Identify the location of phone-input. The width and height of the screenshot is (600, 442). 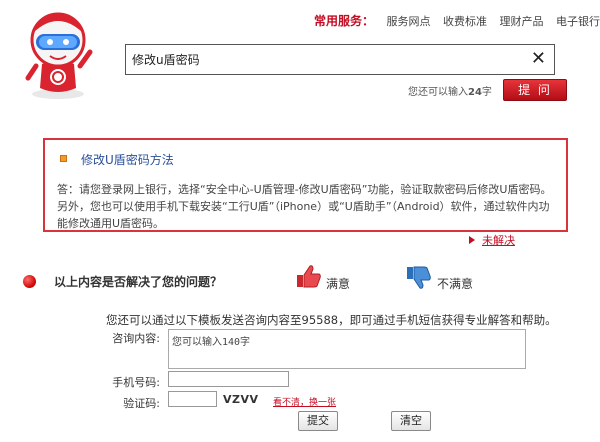
(228, 379).